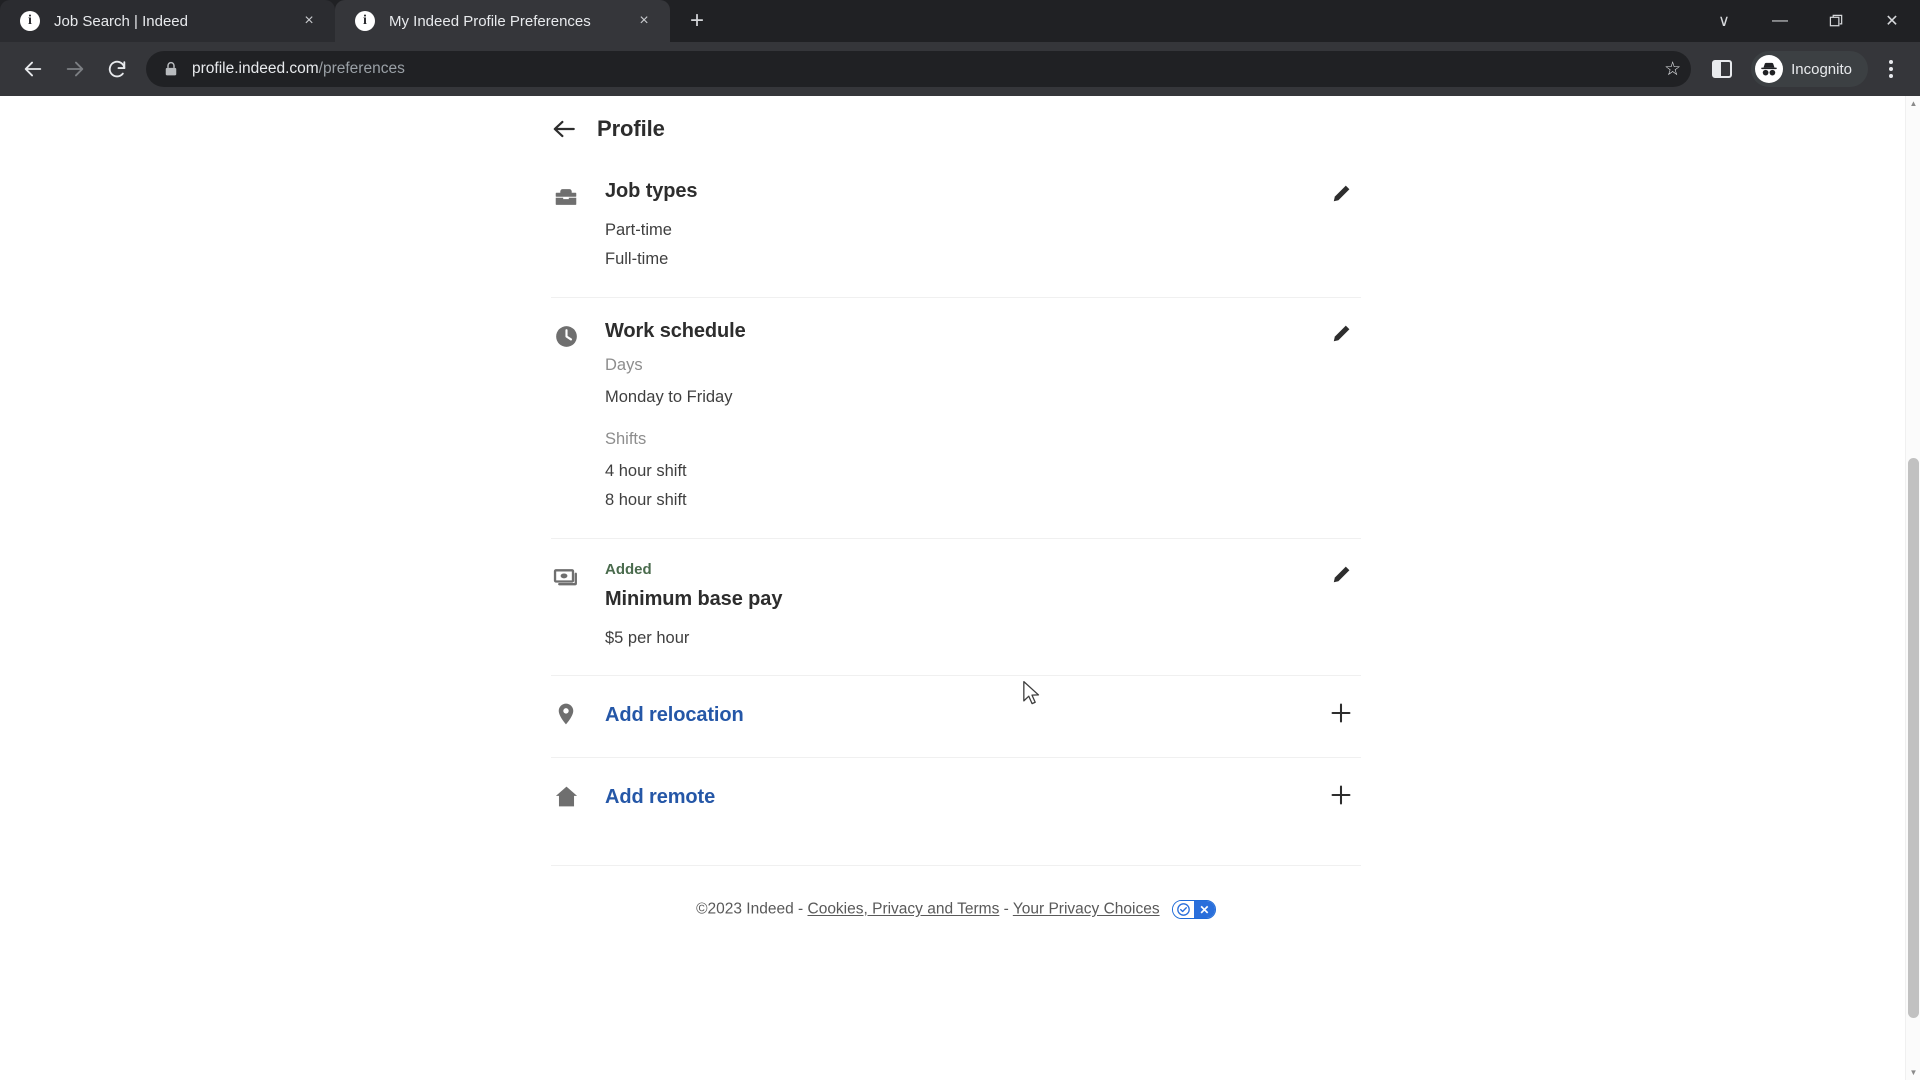 This screenshot has height=1080, width=1920. What do you see at coordinates (1913, 1072) in the screenshot?
I see `scroll-down-arrow-icon: ▼` at bounding box center [1913, 1072].